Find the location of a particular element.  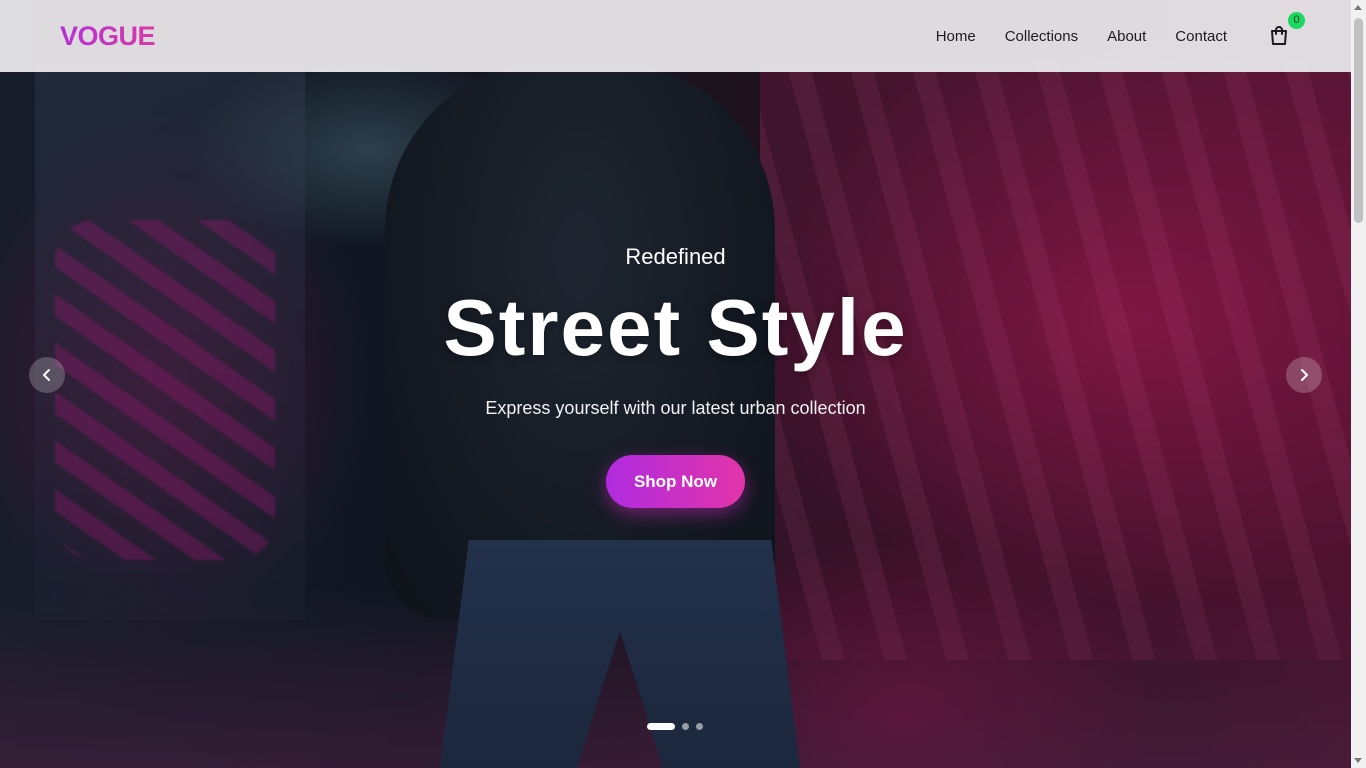

cart-count-badge: 0 is located at coordinates (1296, 20).